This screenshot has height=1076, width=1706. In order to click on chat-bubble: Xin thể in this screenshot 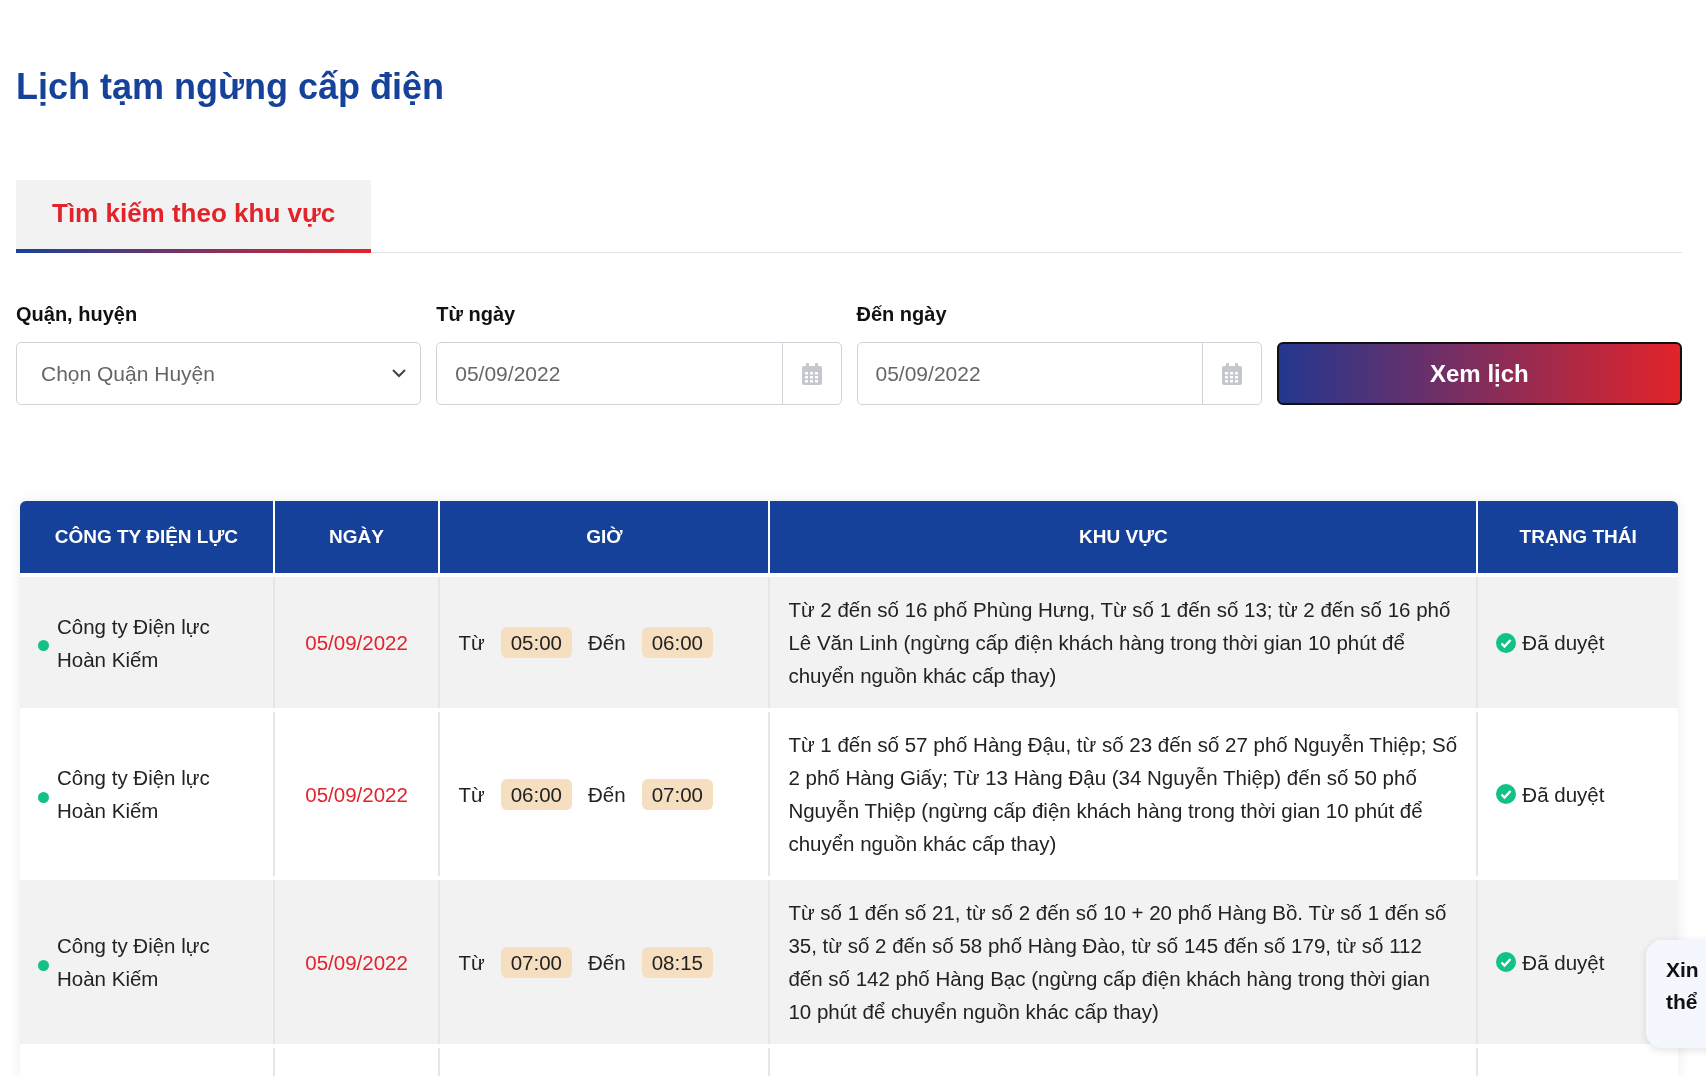, I will do `click(1676, 994)`.